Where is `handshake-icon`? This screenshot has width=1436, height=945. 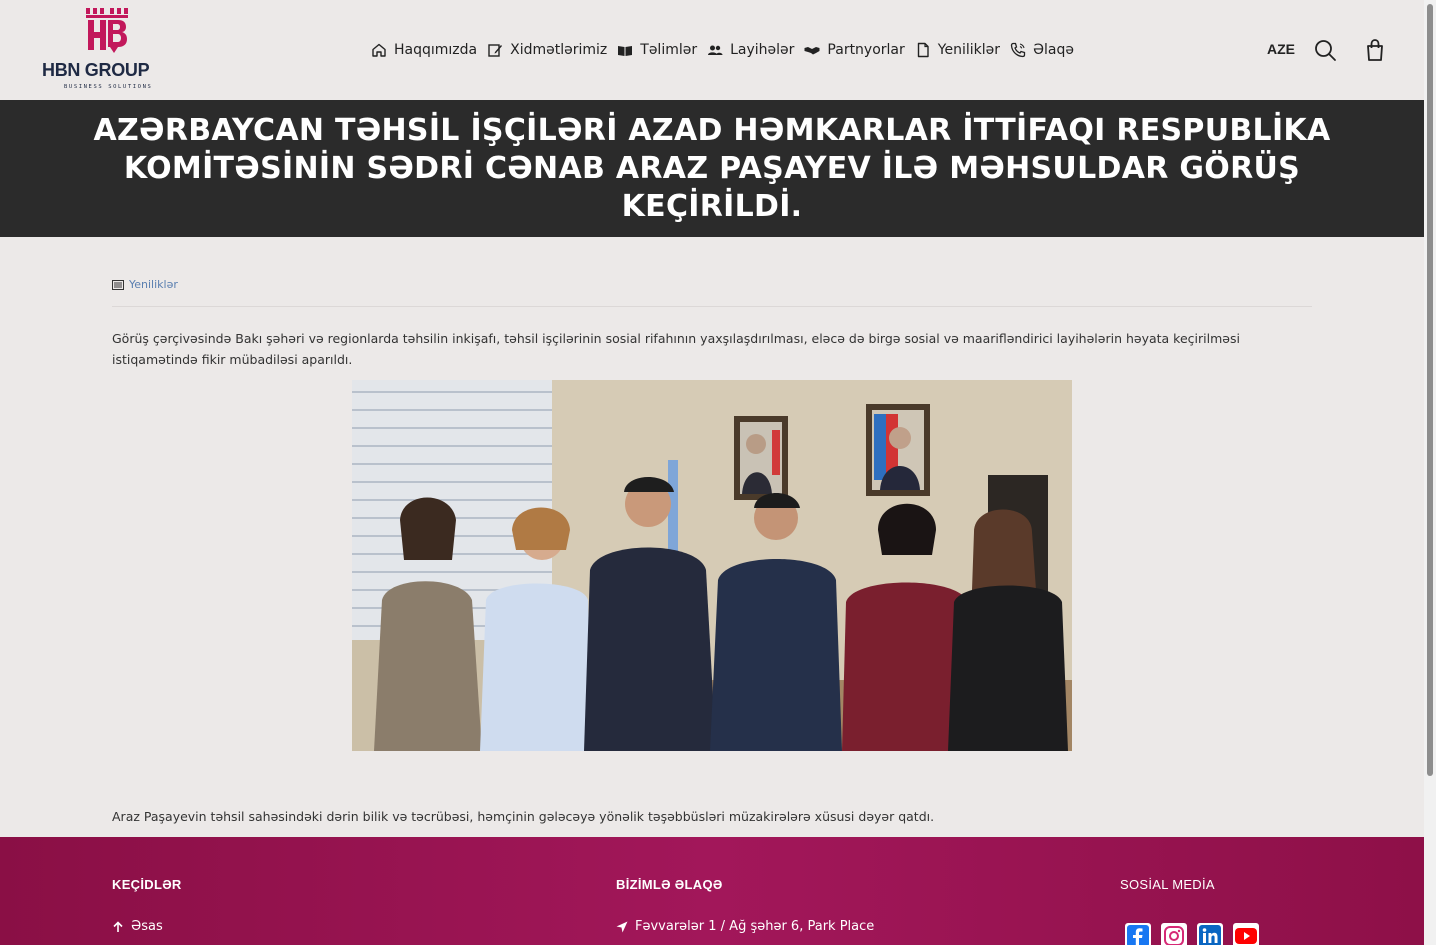 handshake-icon is located at coordinates (812, 51).